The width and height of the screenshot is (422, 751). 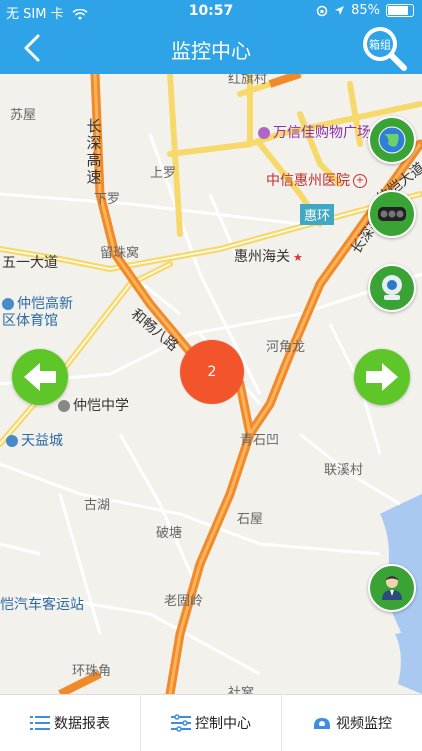 What do you see at coordinates (181, 723) in the screenshot?
I see `sliders-icon` at bounding box center [181, 723].